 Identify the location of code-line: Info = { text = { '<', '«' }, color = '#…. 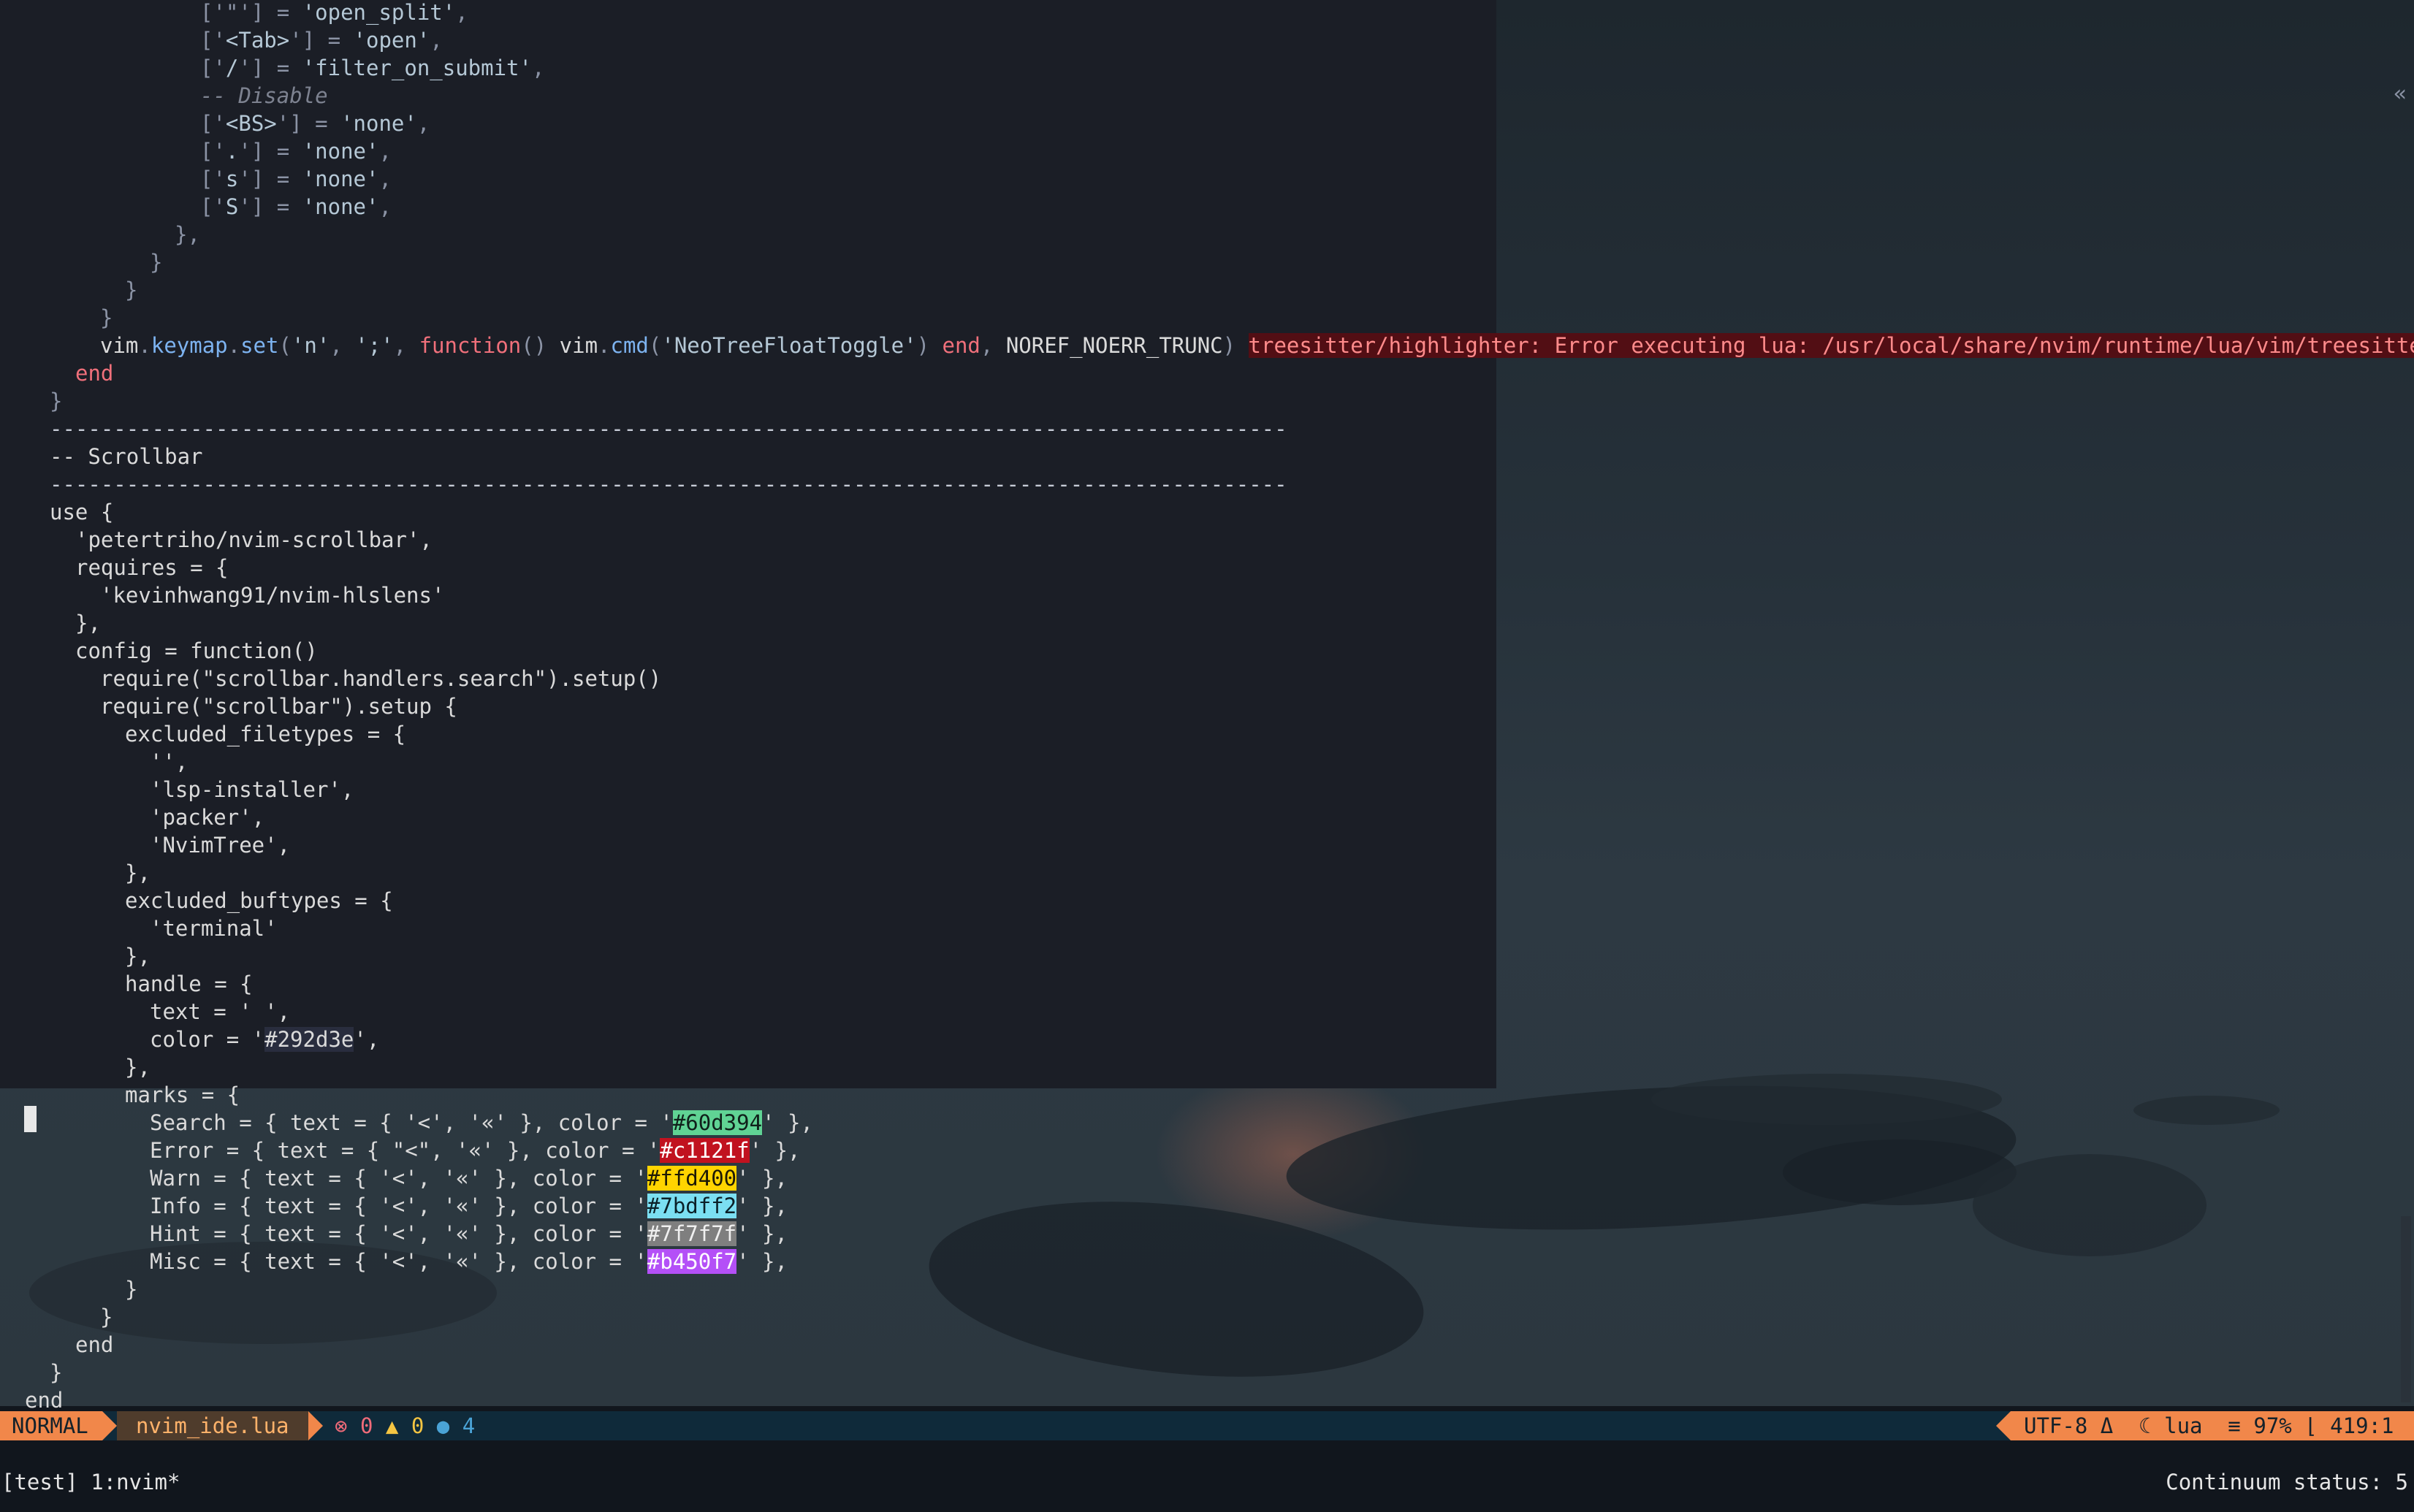
(469, 1206).